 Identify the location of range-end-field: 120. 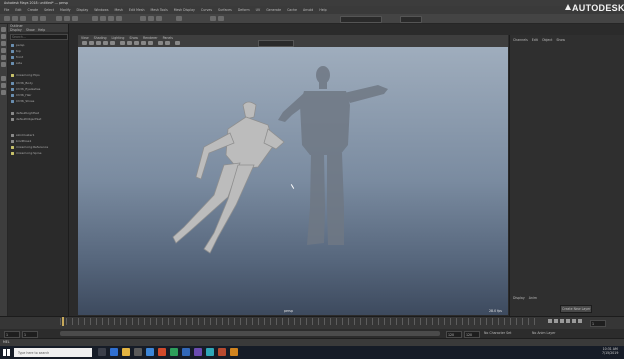
(454, 334).